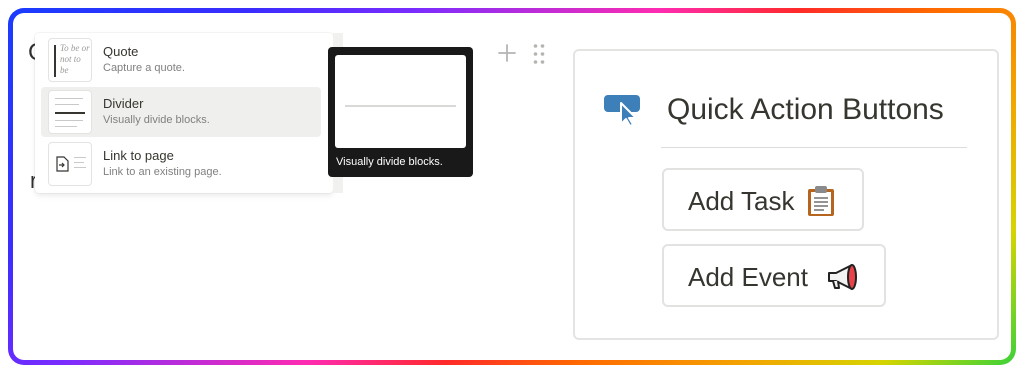 This screenshot has height=373, width=1024. I want to click on menu-item-title: Link to page, so click(138, 155).